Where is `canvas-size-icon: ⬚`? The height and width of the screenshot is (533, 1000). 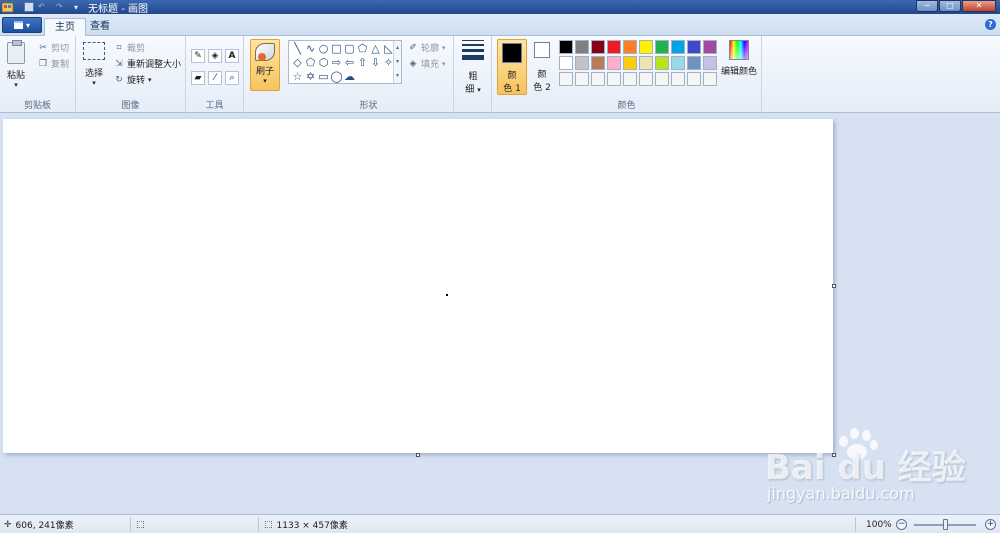
canvas-size-icon: ⬚ is located at coordinates (268, 524).